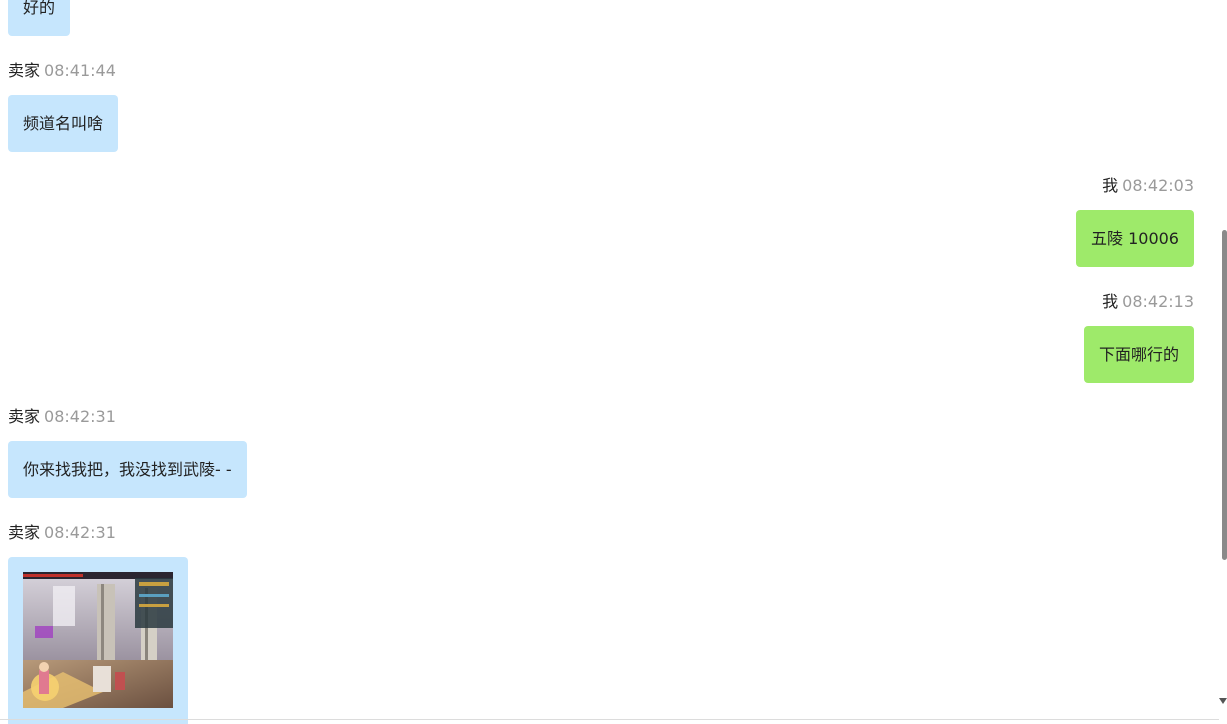 This screenshot has width=1227, height=724. Describe the element at coordinates (39, 18) in the screenshot. I see `message-bubble-seller: 好的` at that location.